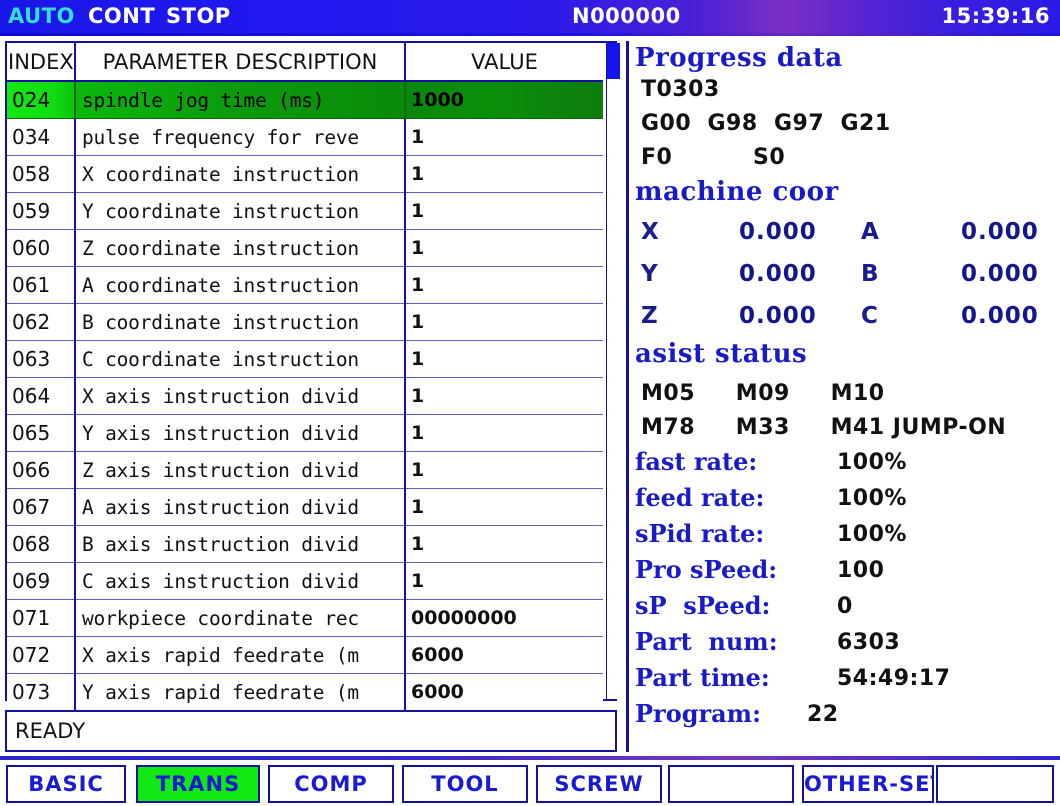 The width and height of the screenshot is (1060, 806). What do you see at coordinates (894, 678) in the screenshot?
I see `part-time-value: 54:49:17` at bounding box center [894, 678].